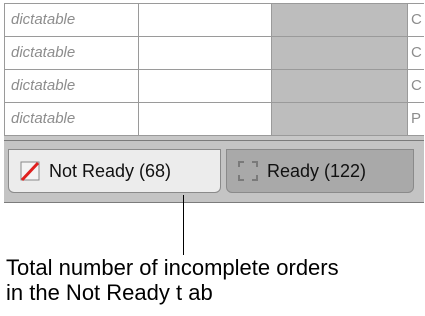 The image size is (425, 316). What do you see at coordinates (172, 267) in the screenshot?
I see `callout-line-1: Total number of incomplete orders` at bounding box center [172, 267].